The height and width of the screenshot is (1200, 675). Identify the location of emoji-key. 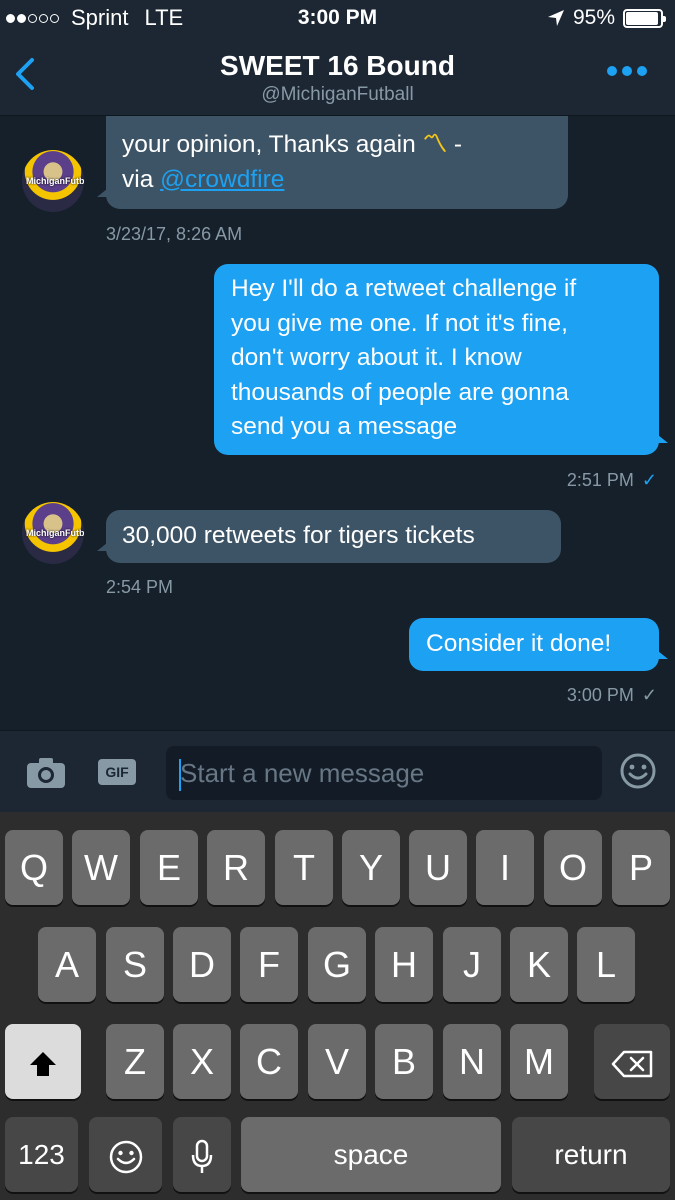
(125, 1154).